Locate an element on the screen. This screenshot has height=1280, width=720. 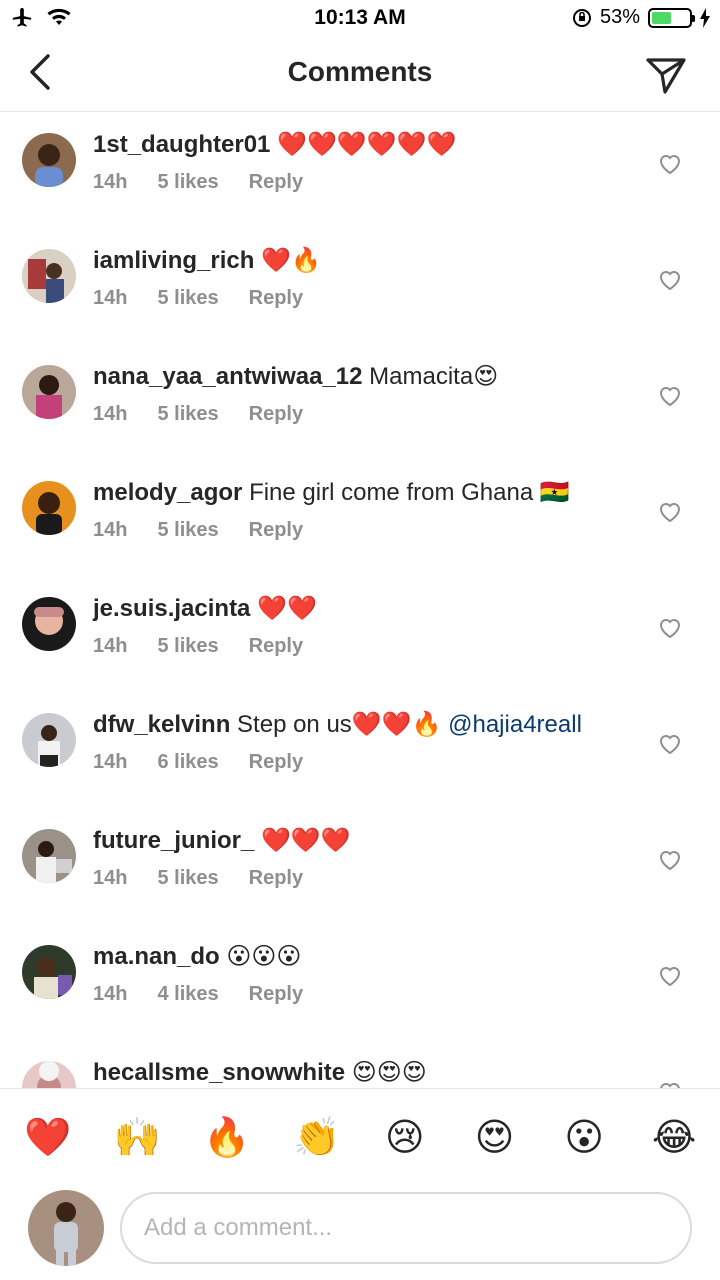
comment-username: hecallsme_snowwhite is located at coordinates (219, 1072).